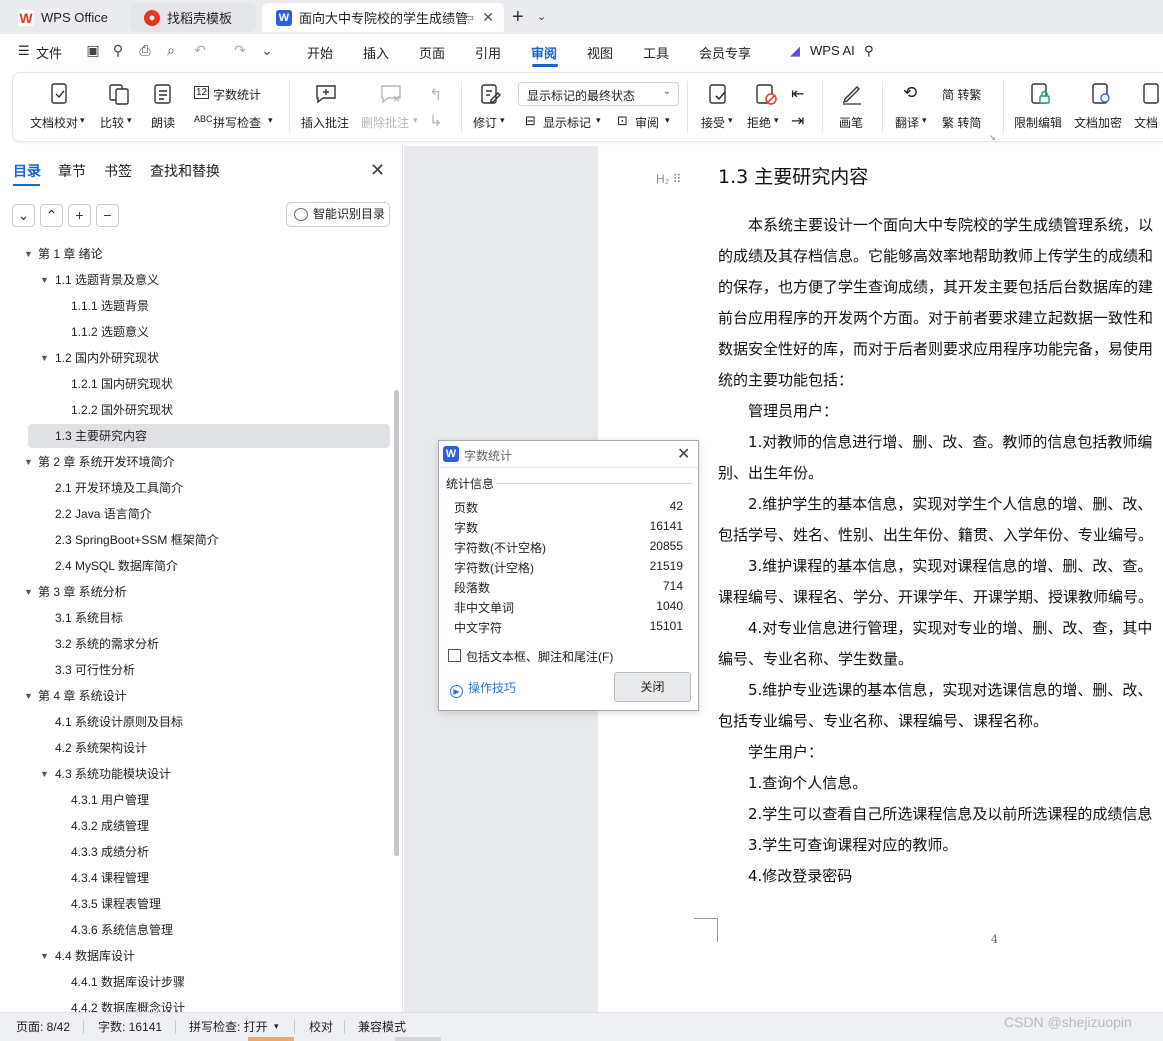 This screenshot has height=1041, width=1163. What do you see at coordinates (383, 17) in the screenshot?
I see `tab-document: W 面向大中专院校的学生成绩管理 ▭ ✕` at bounding box center [383, 17].